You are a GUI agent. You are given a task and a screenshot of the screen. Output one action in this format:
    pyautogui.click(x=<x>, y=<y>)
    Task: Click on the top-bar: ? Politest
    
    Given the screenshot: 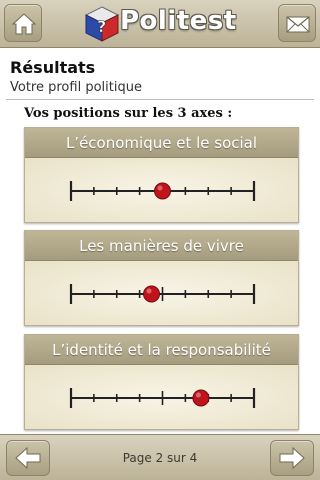 What is the action you would take?
    pyautogui.click(x=160, y=24)
    